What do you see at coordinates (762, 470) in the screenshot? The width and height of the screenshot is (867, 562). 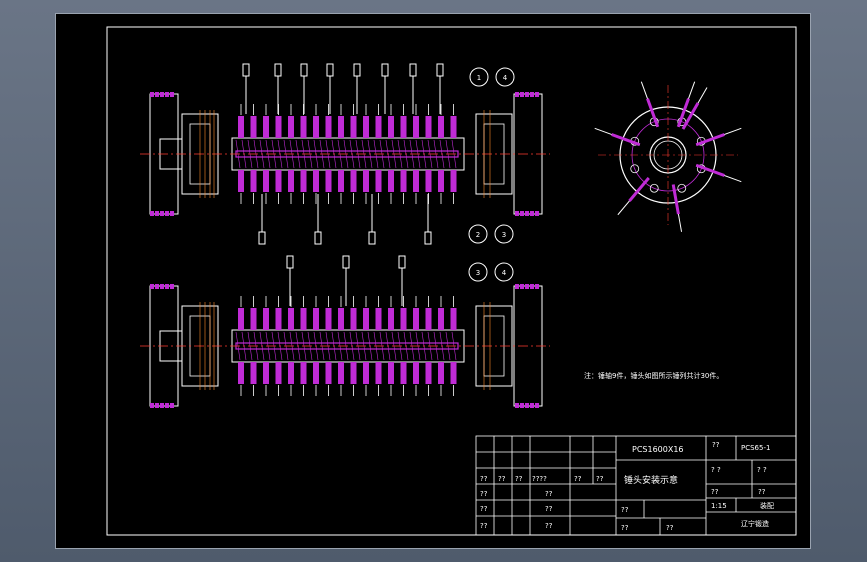 I see `title-cell: ? ?` at bounding box center [762, 470].